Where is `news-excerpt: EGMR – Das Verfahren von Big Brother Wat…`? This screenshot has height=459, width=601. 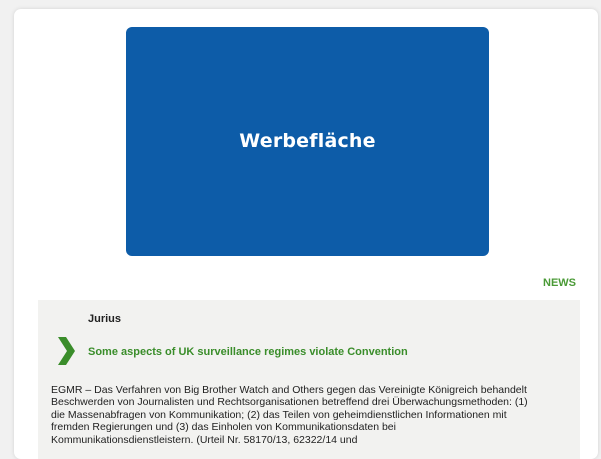 news-excerpt: EGMR – Das Verfahren von Big Brother Wat… is located at coordinates (289, 415).